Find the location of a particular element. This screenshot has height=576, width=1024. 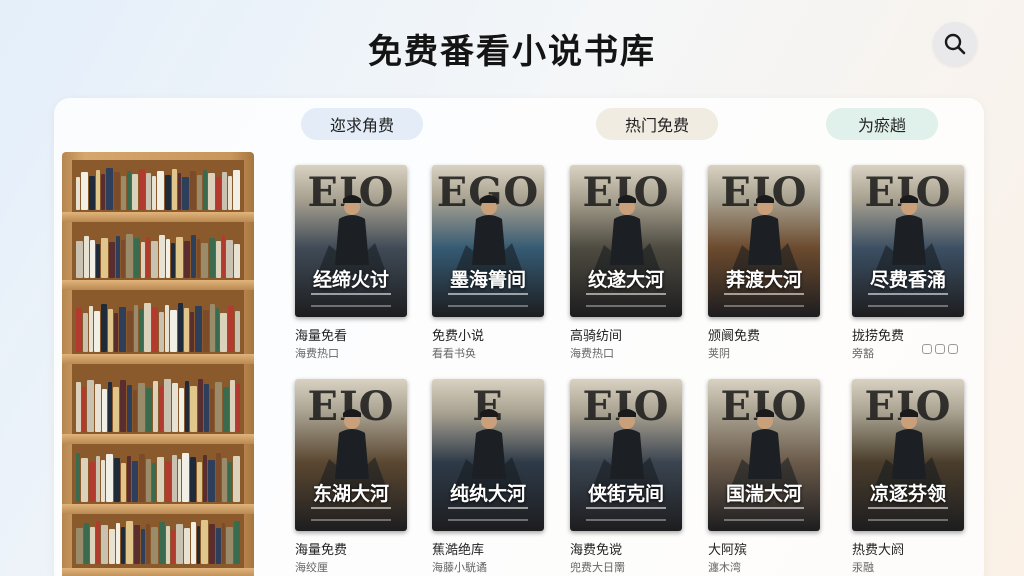

search-icon is located at coordinates (955, 44).